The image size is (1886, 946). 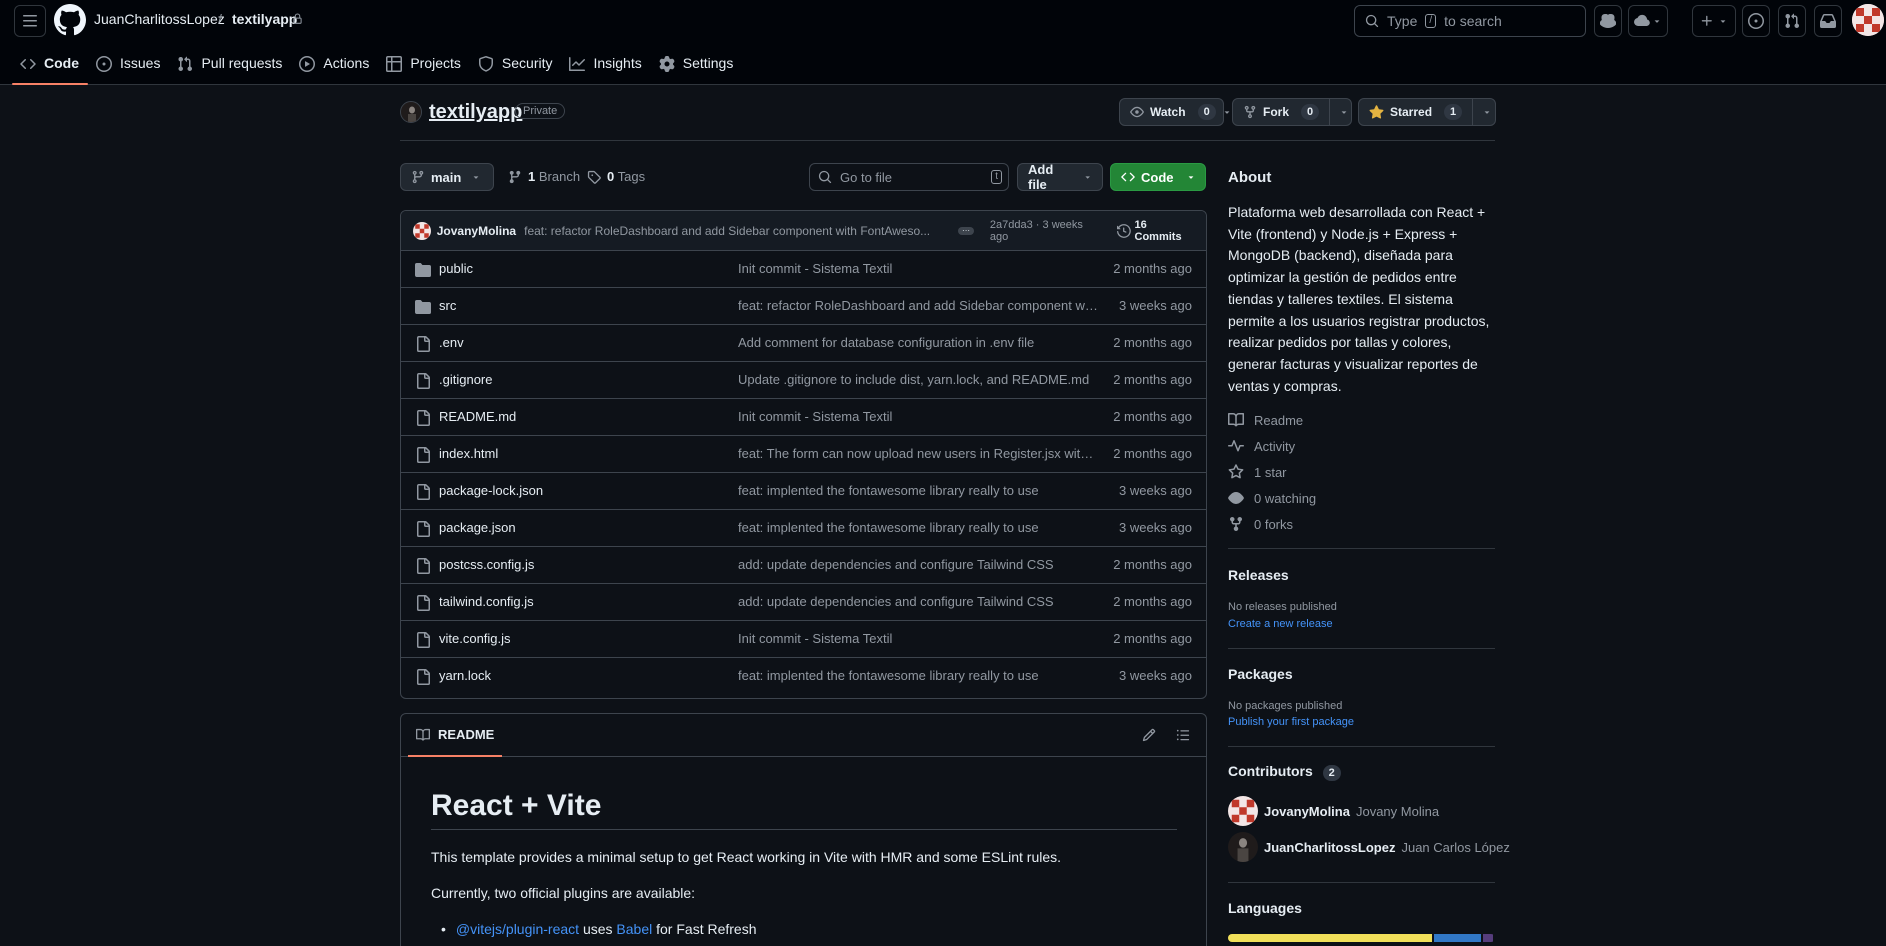 What do you see at coordinates (485, 64) in the screenshot?
I see `shield-icon` at bounding box center [485, 64].